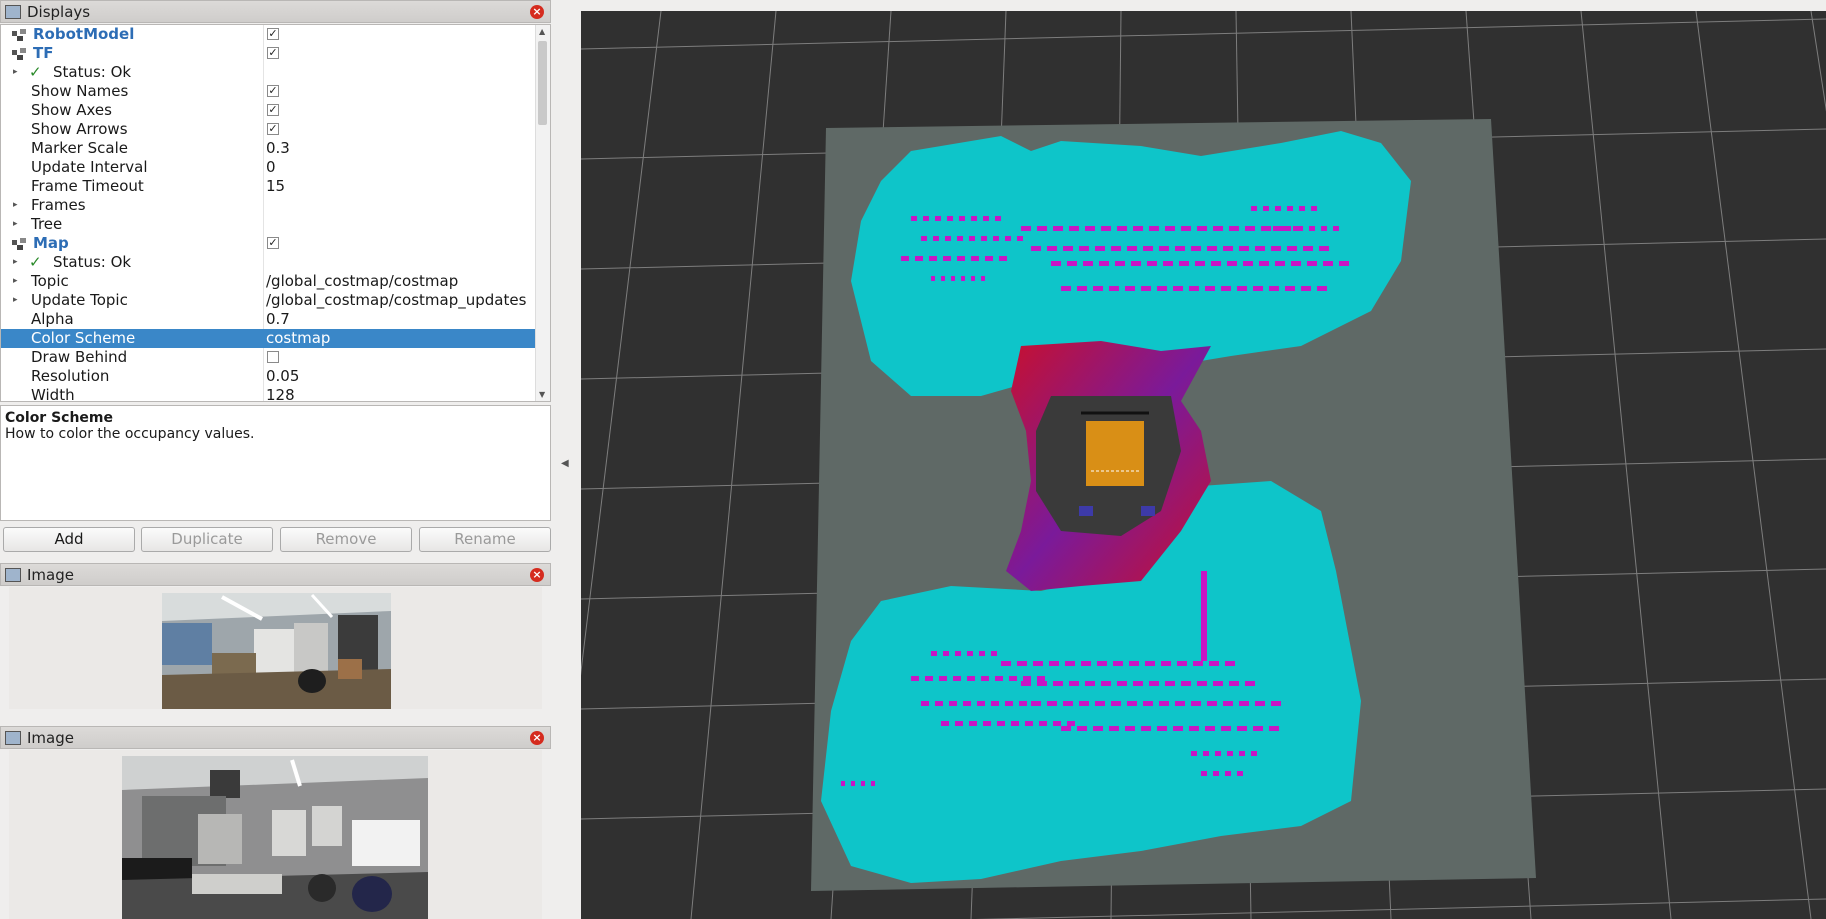 The width and height of the screenshot is (1826, 919). What do you see at coordinates (1115, 453) in the screenshot?
I see `robot-model` at bounding box center [1115, 453].